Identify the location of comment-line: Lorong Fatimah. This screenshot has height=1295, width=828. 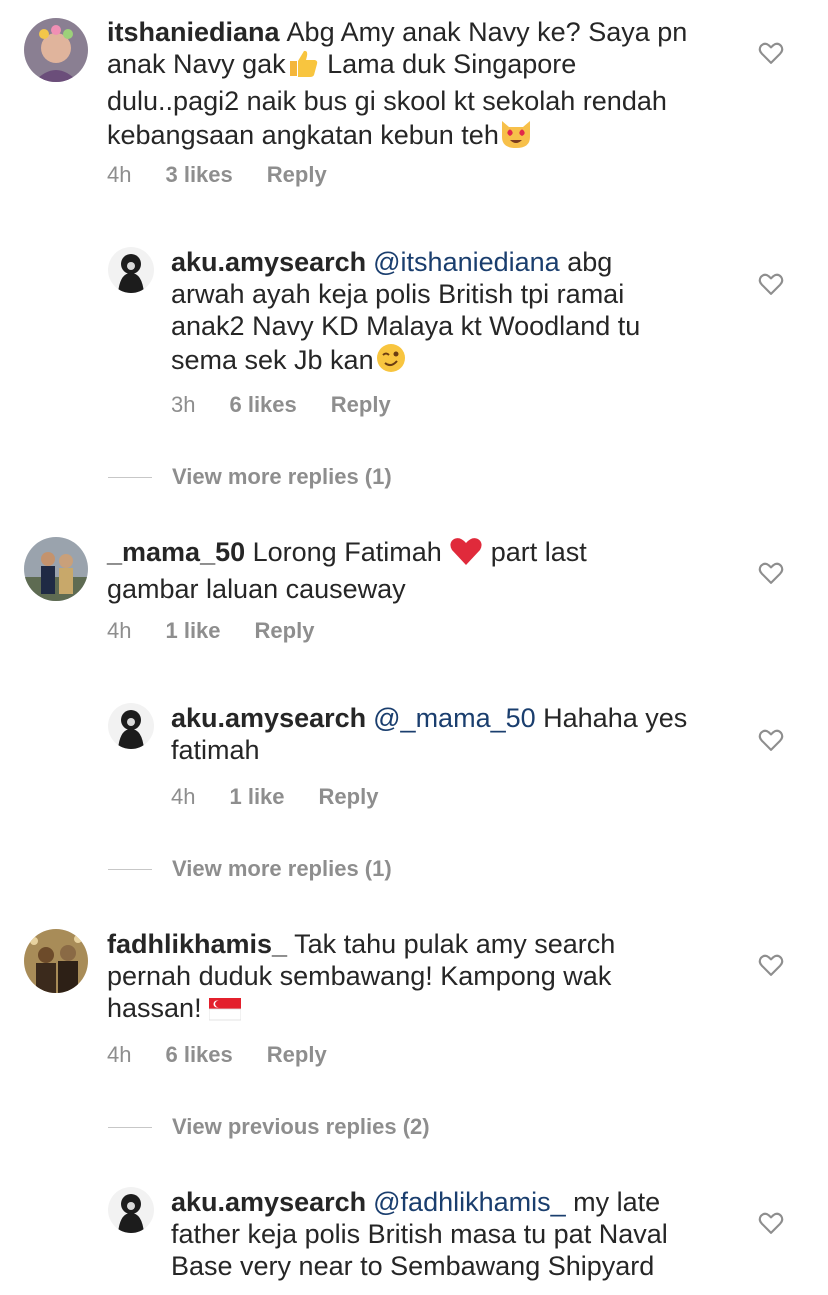
(347, 552).